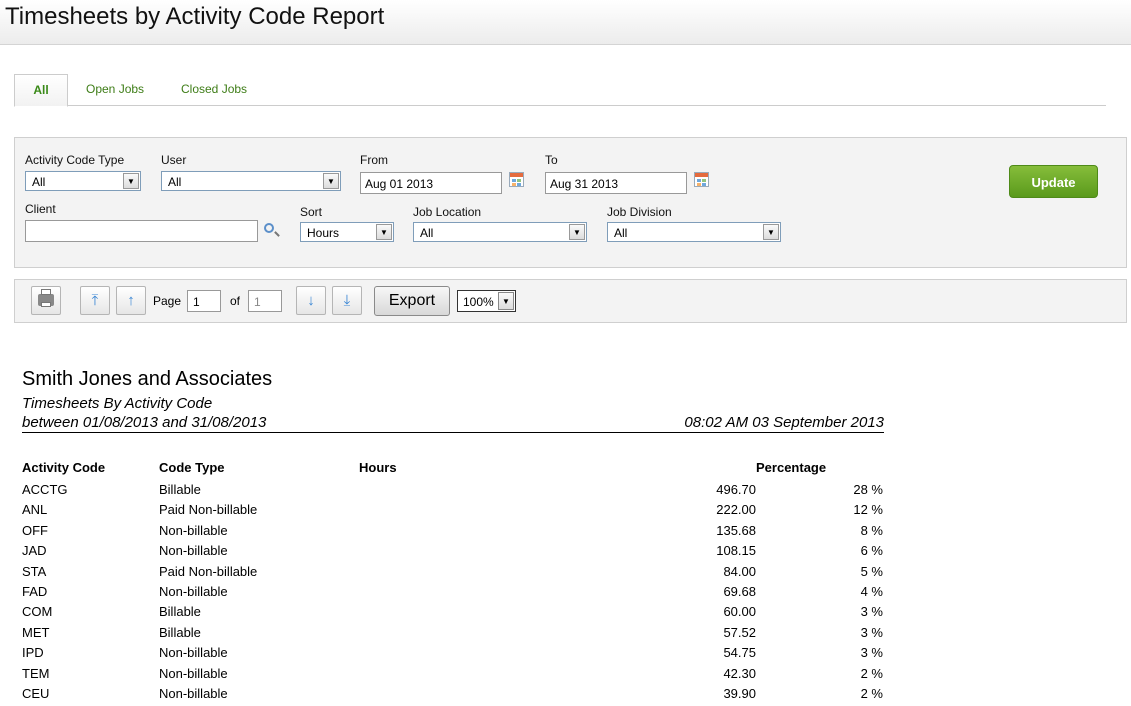 This screenshot has height=706, width=1131. Describe the element at coordinates (452, 553) in the screenshot. I see `table-row: JAD Non-billable 108.15 6 %` at that location.